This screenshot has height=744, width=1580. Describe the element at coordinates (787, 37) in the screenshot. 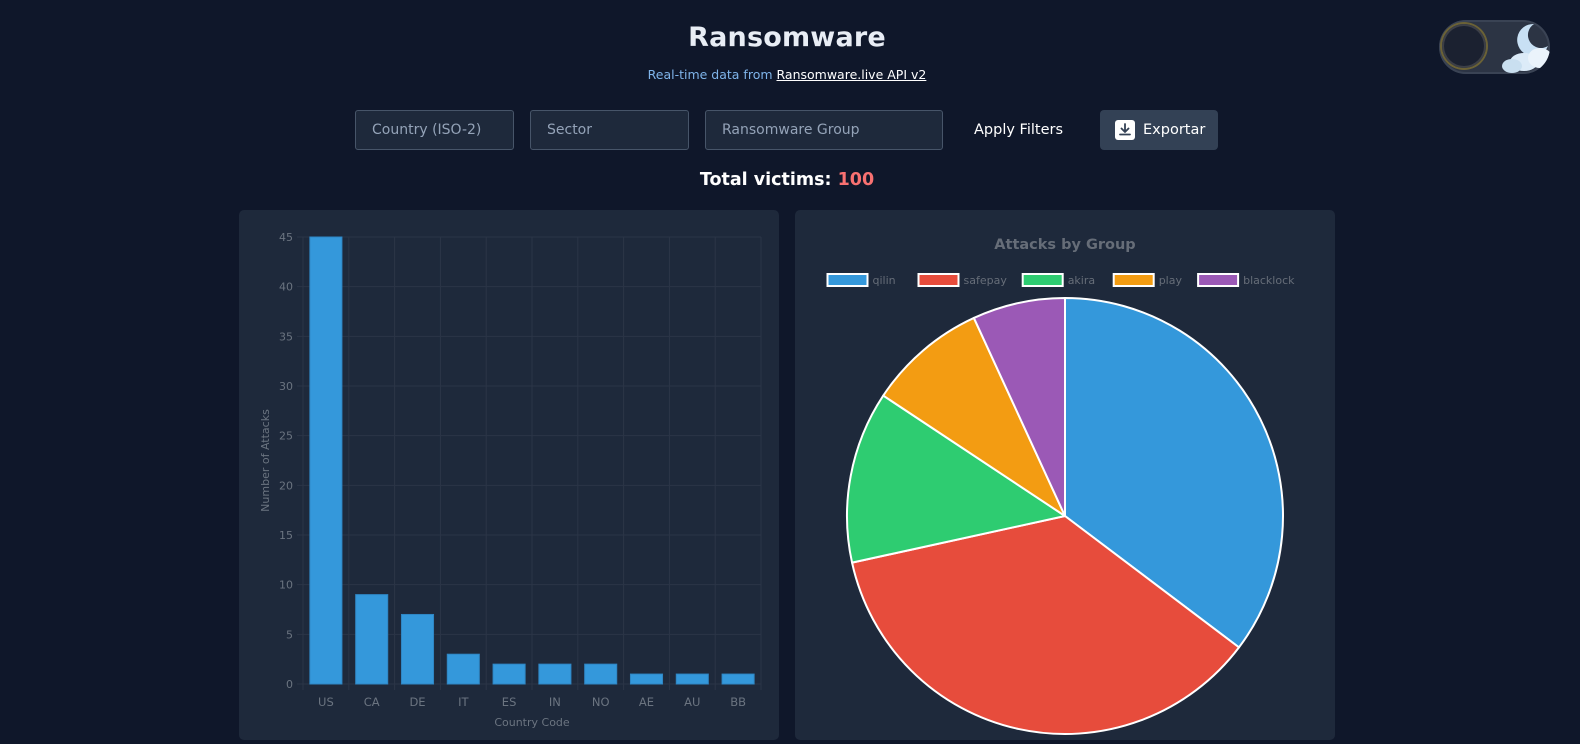

I see `page-title: Ransomware` at that location.